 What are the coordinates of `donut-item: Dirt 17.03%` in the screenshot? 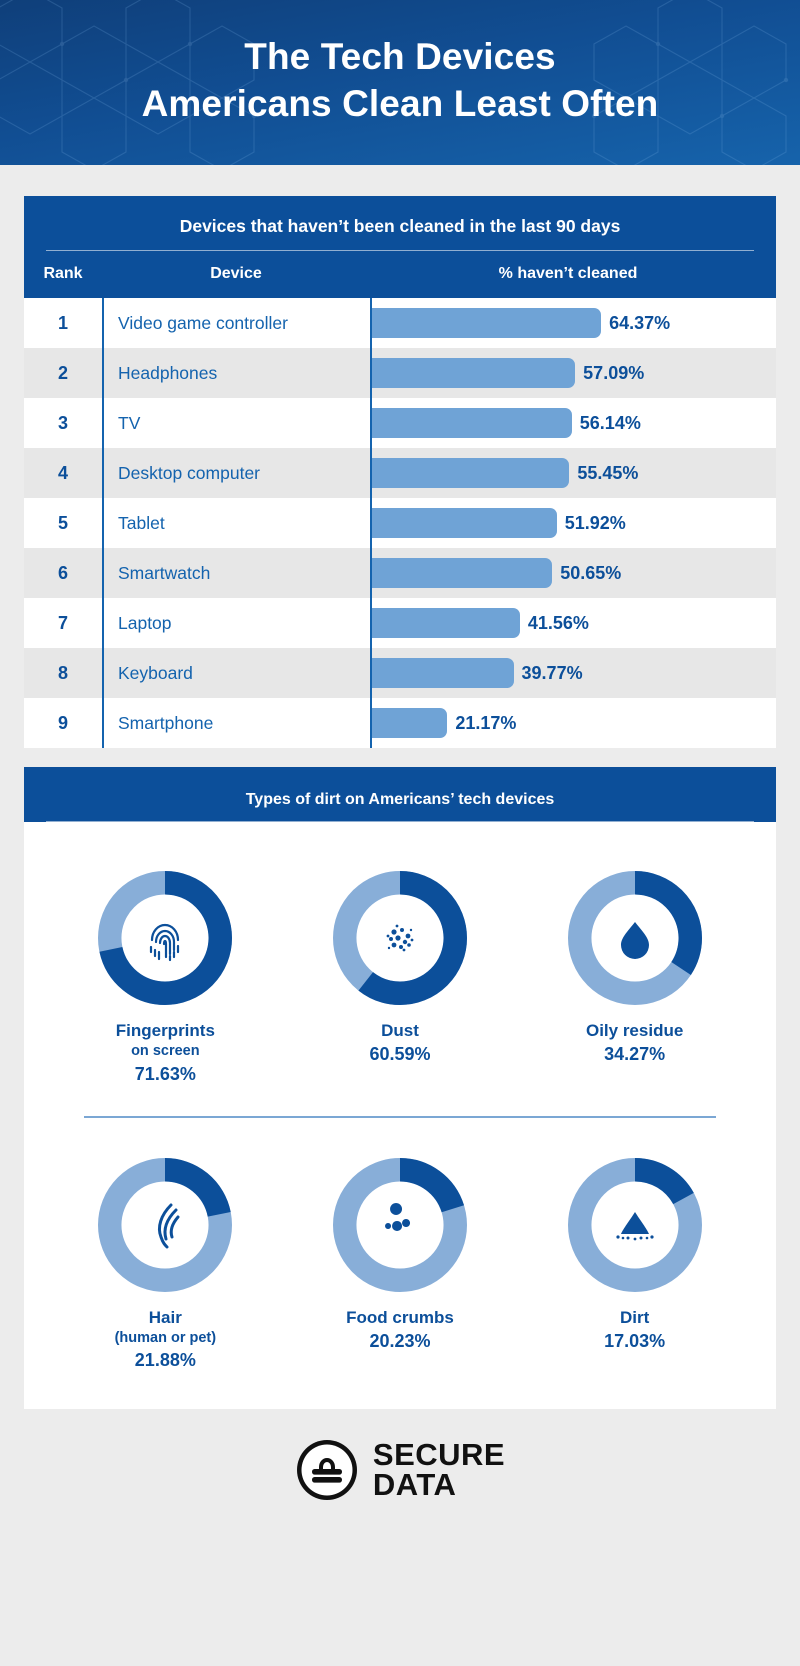 It's located at (635, 1255).